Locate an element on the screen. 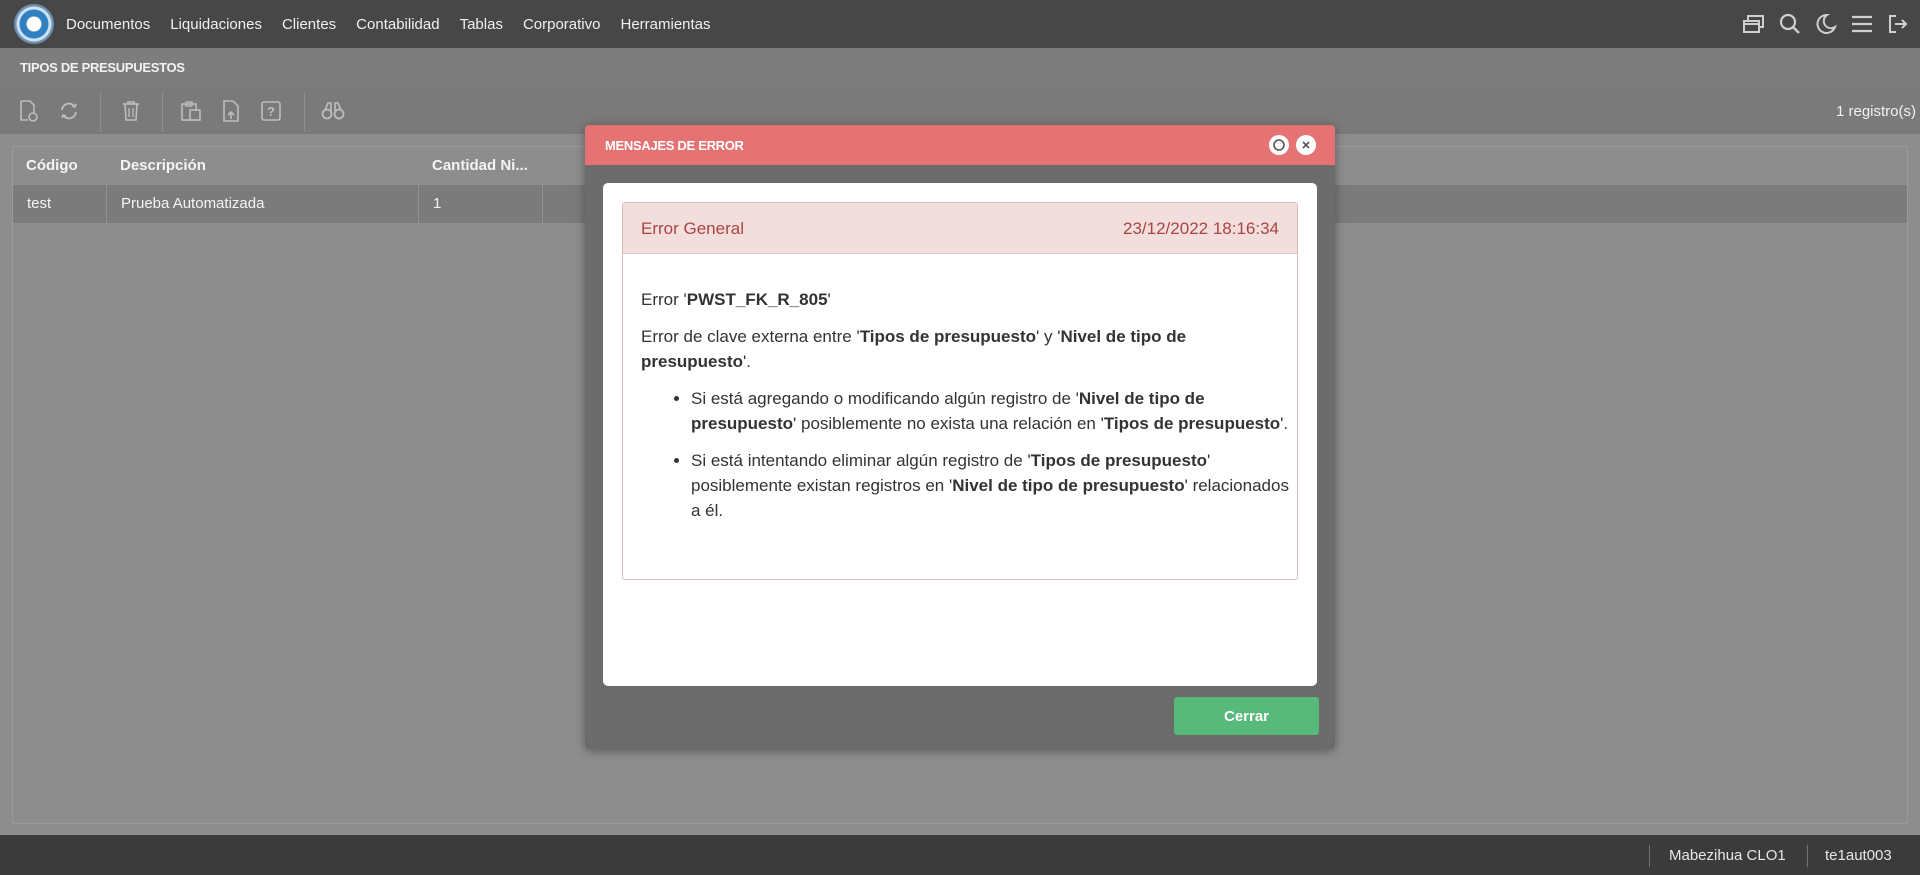 The width and height of the screenshot is (1920, 875). find-icon is located at coordinates (333, 111).